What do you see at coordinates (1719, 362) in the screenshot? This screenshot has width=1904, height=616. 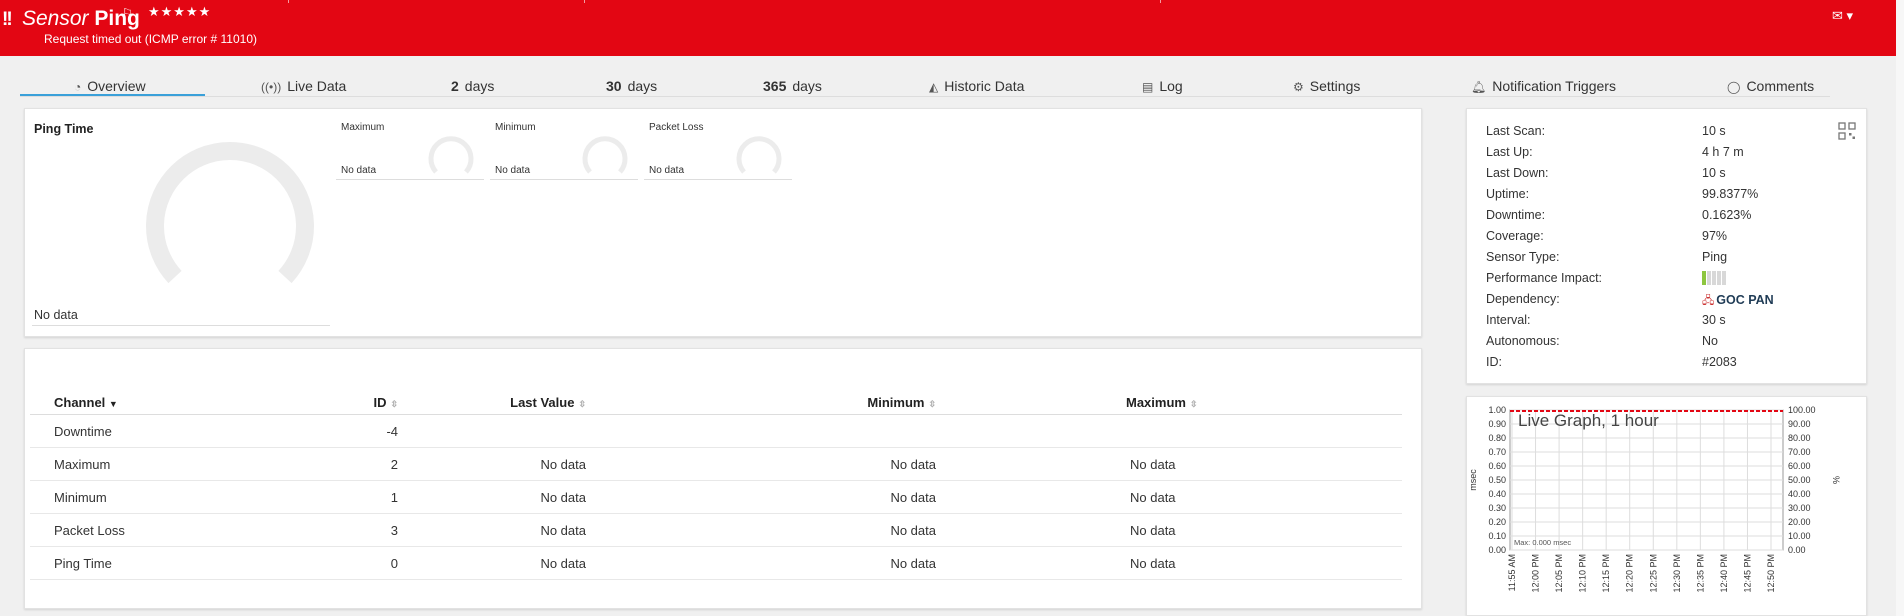 I see `info-value-id: #2083` at bounding box center [1719, 362].